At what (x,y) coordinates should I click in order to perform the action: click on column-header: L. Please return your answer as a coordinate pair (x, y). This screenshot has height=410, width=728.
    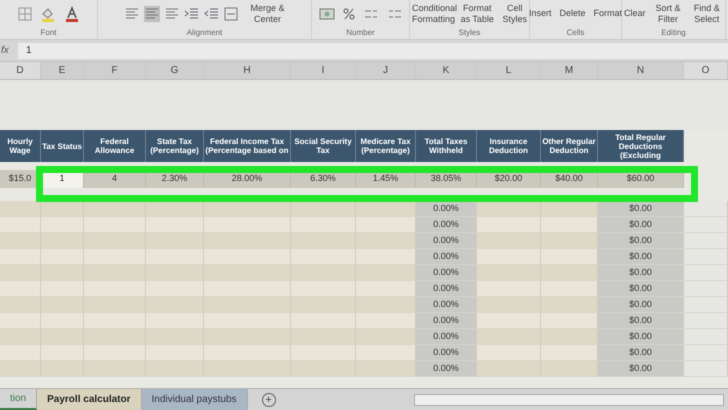
    Looking at the image, I should click on (509, 70).